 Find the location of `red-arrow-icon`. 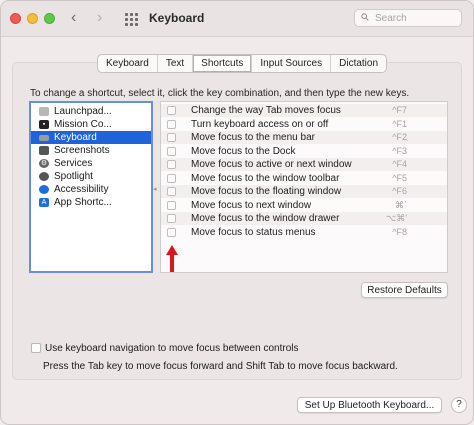

red-arrow-icon is located at coordinates (172, 258).